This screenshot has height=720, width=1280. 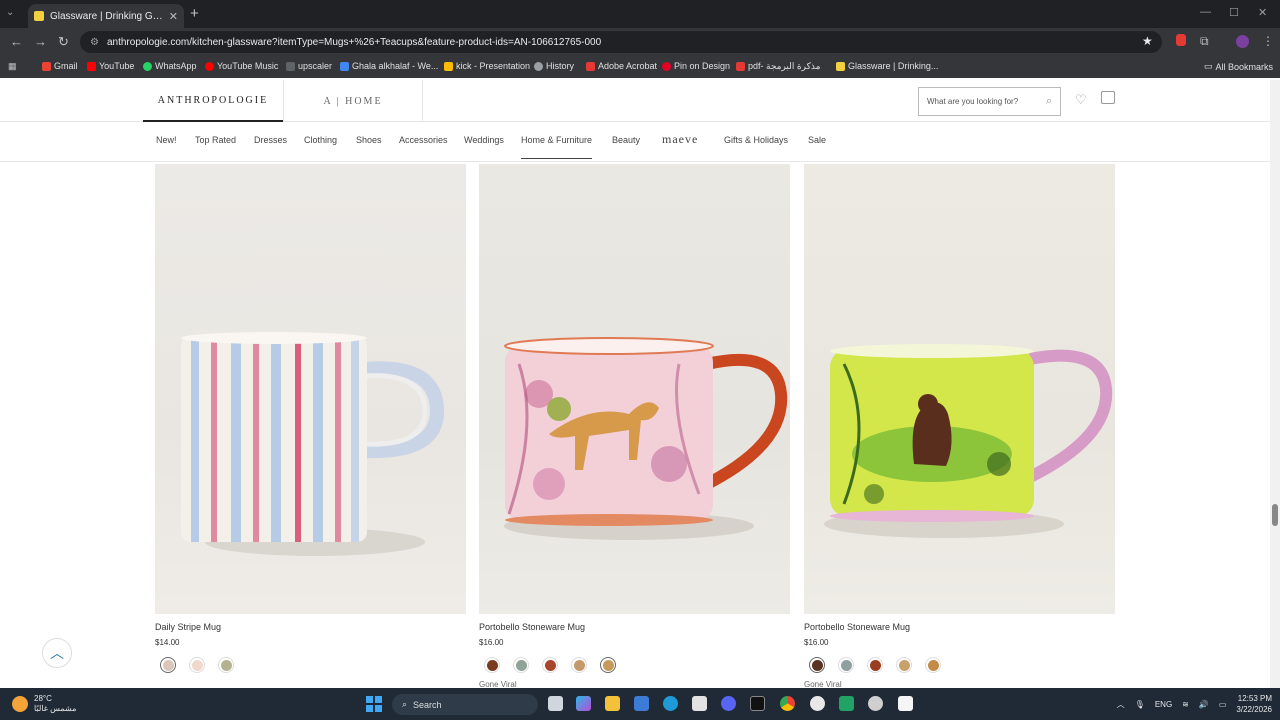 I want to click on browser-menu-icon: ⋮, so click(x=1268, y=41).